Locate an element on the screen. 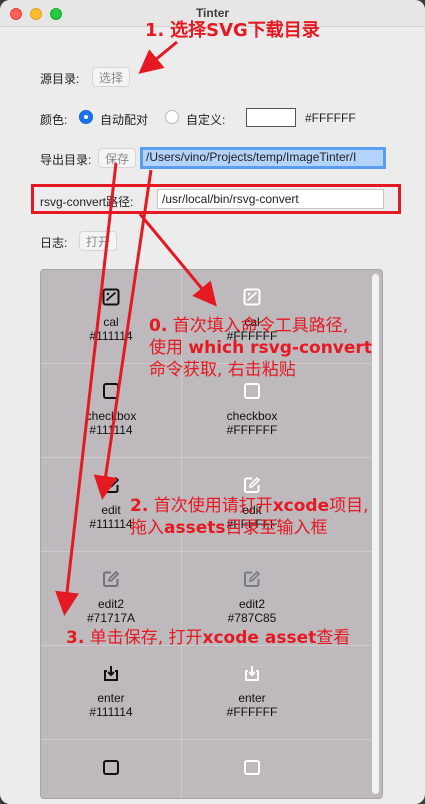  arrow-to-choose is located at coordinates (158, 57).